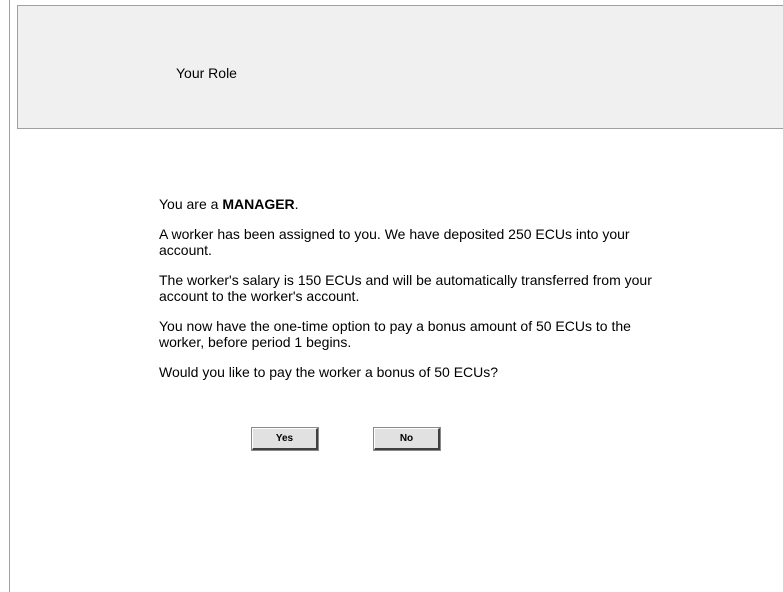  I want to click on left-border-line, so click(9, 296).